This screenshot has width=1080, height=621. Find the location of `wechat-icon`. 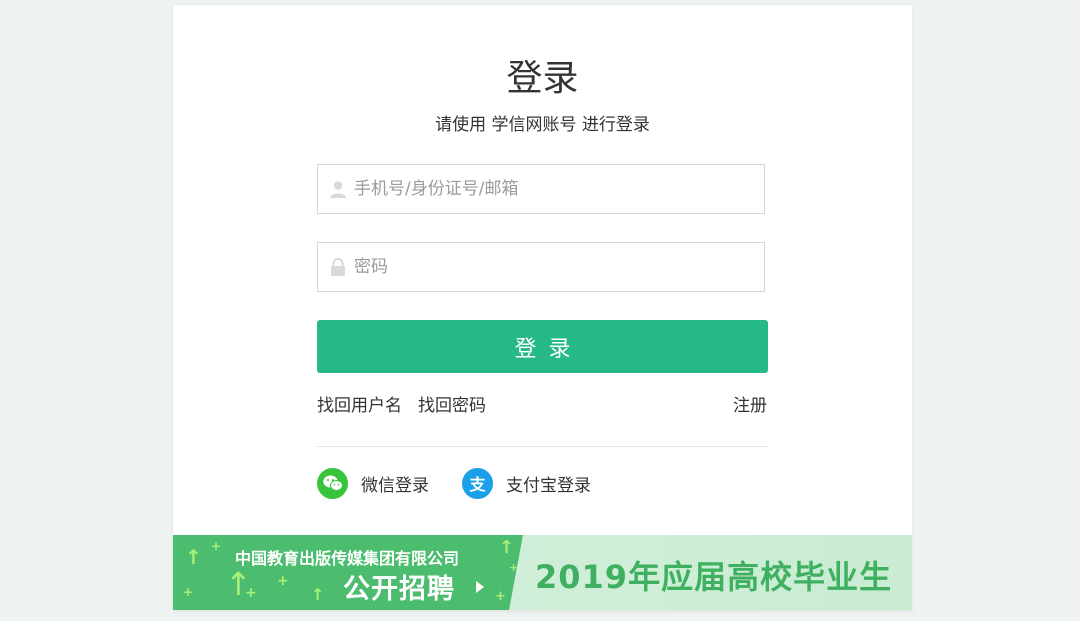

wechat-icon is located at coordinates (332, 483).